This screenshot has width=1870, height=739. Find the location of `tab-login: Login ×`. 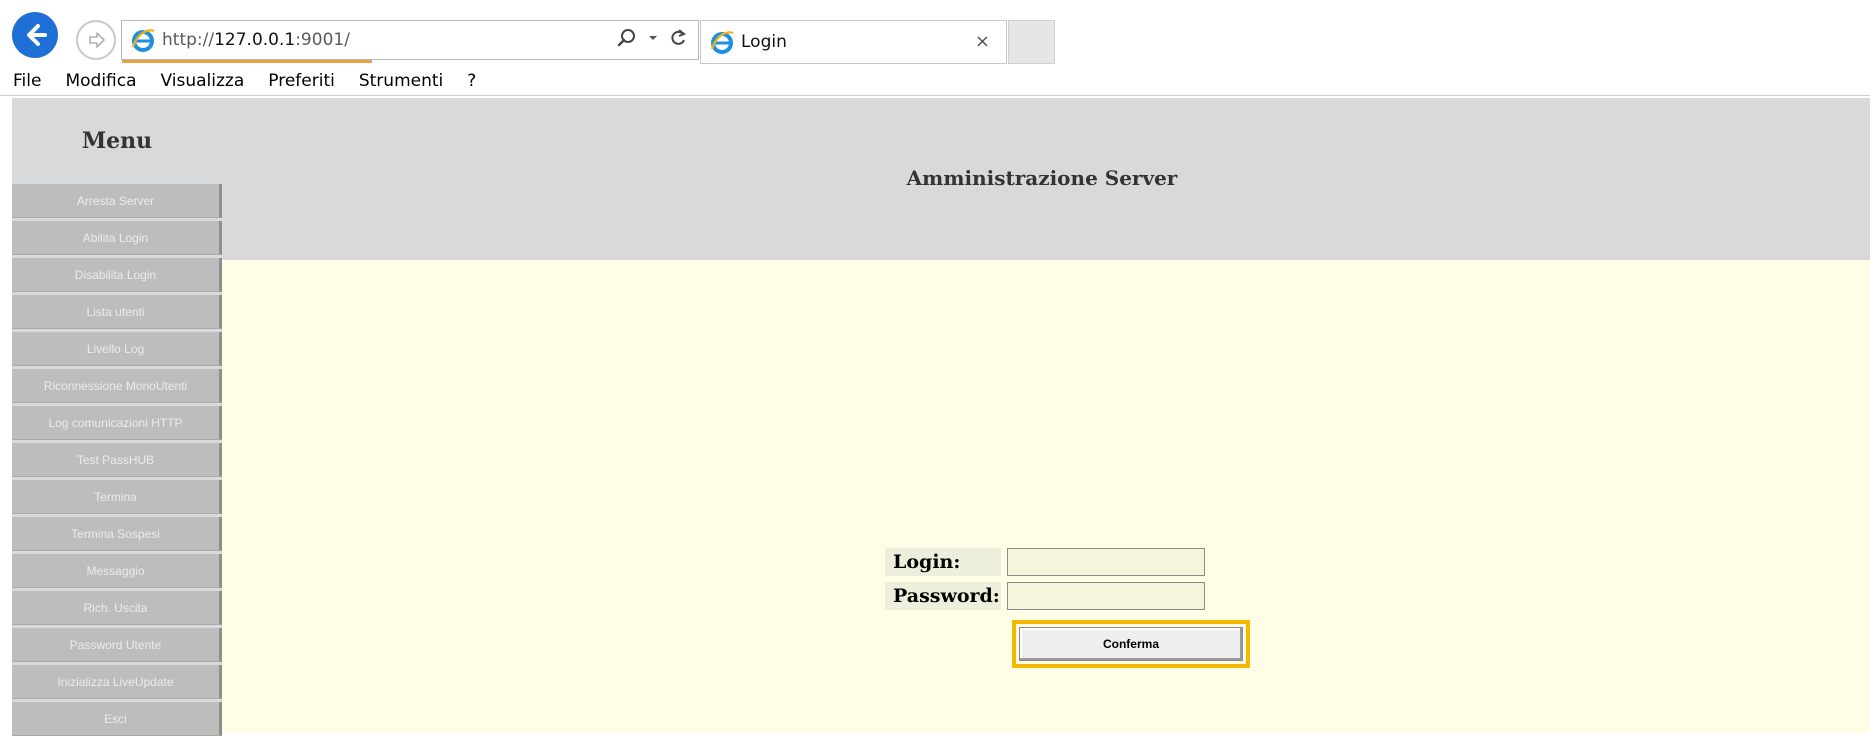

tab-login: Login × is located at coordinates (853, 42).